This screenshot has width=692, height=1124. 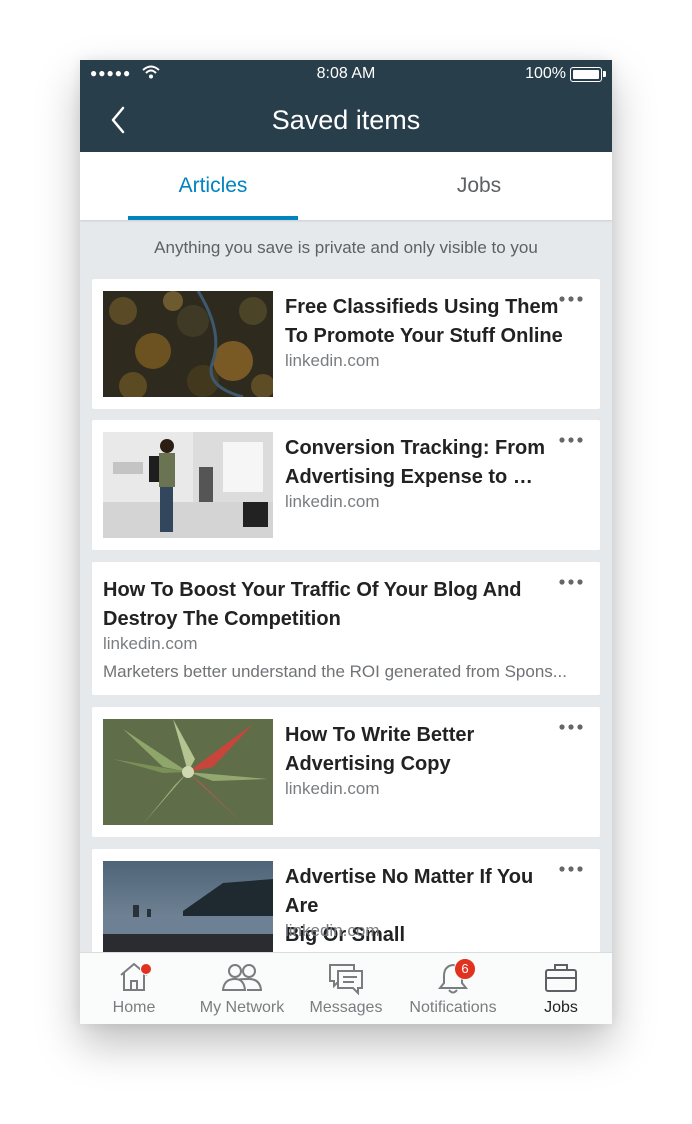 I want to click on nav-label-home: Home, so click(x=134, y=1007).